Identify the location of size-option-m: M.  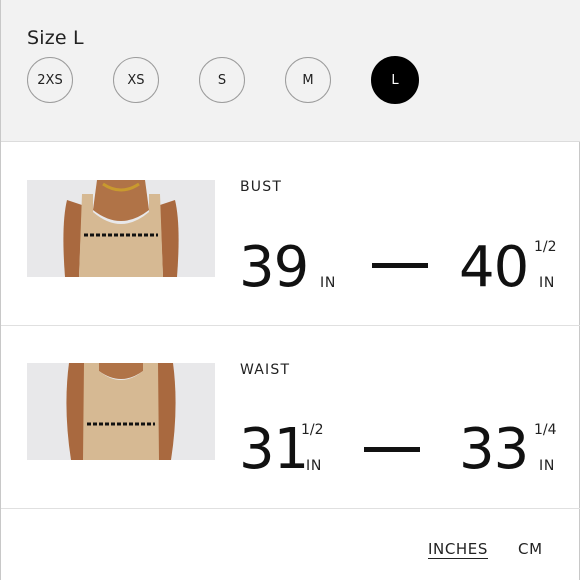
(308, 80).